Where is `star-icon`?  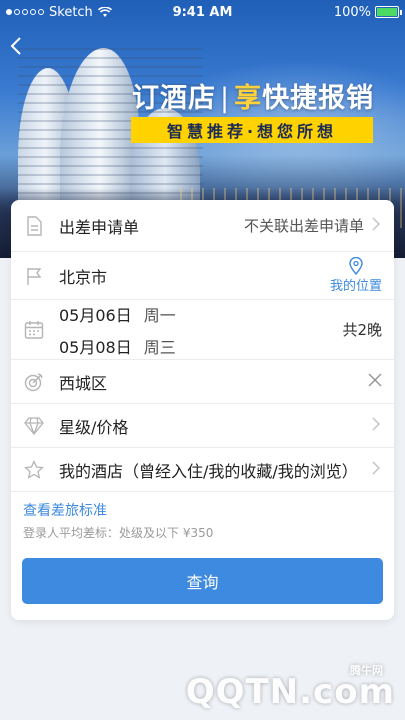
star-icon is located at coordinates (34, 470).